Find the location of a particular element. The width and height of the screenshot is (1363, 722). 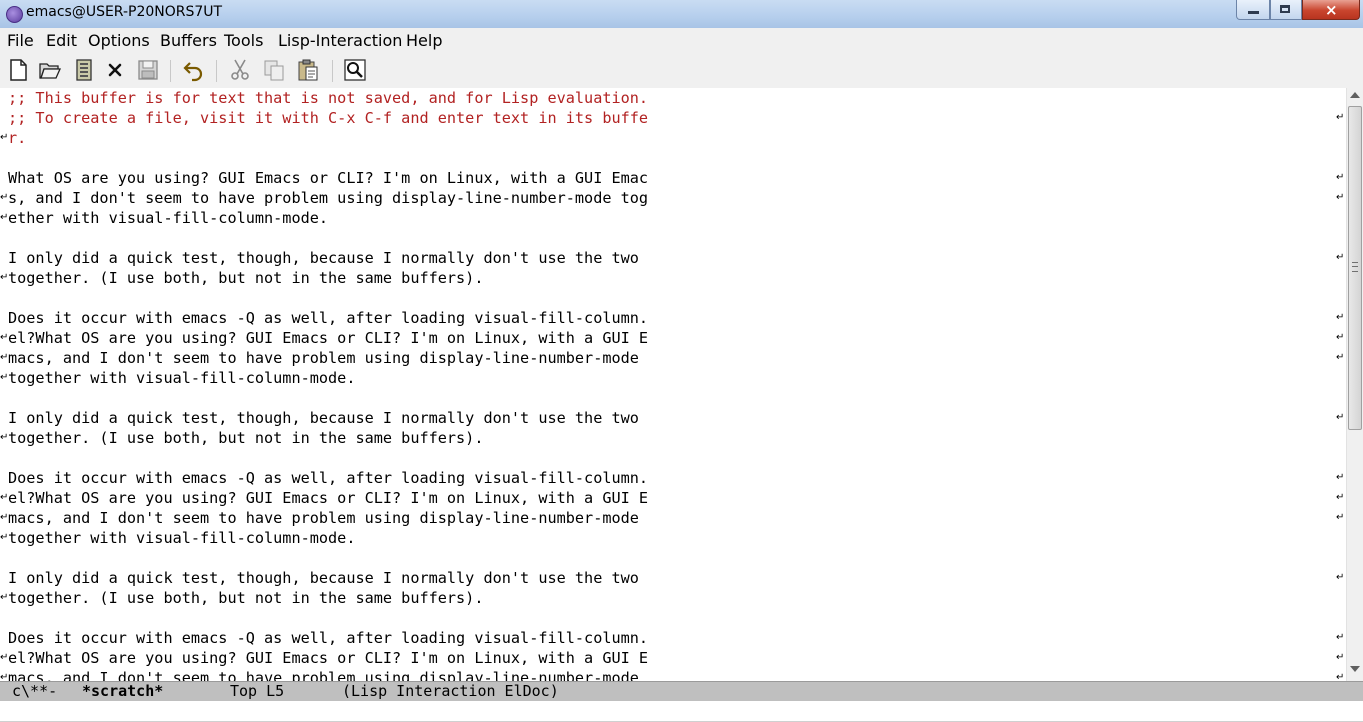

open-directory-icon is located at coordinates (84, 70).